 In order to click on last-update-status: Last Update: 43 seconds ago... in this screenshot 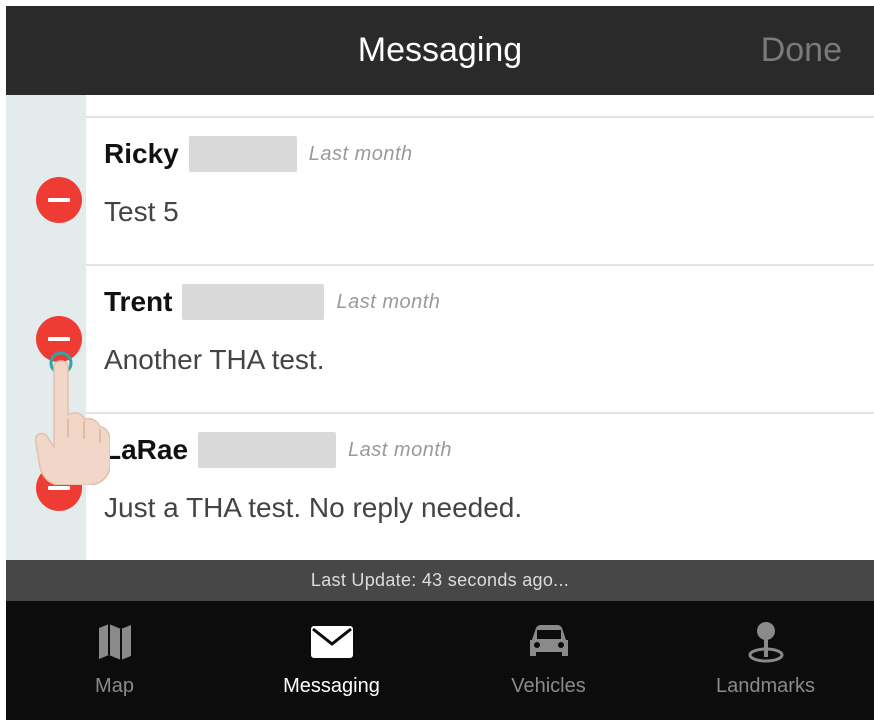, I will do `click(440, 580)`.